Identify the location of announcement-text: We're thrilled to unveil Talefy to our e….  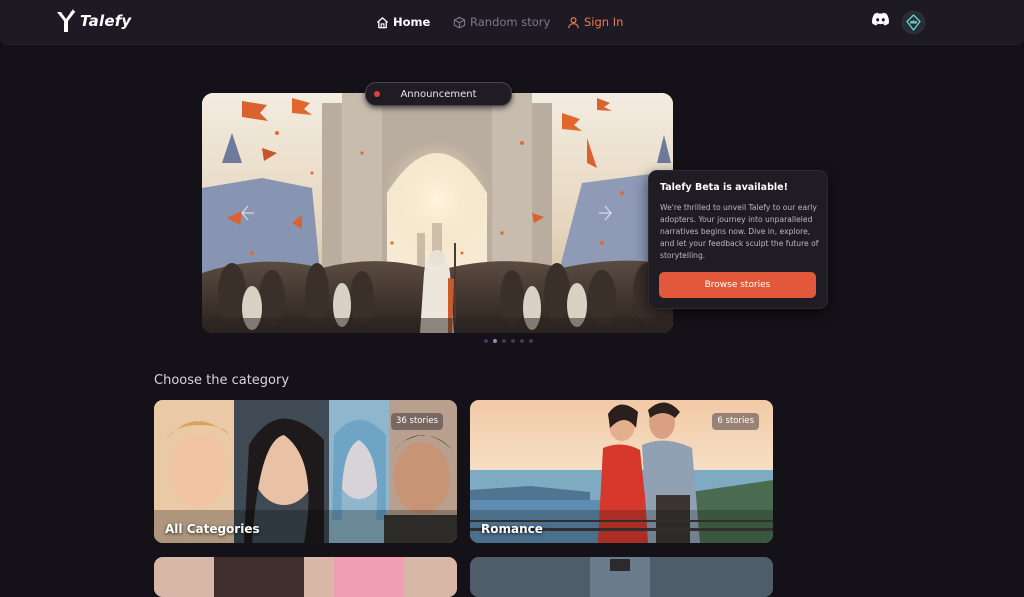
(739, 231).